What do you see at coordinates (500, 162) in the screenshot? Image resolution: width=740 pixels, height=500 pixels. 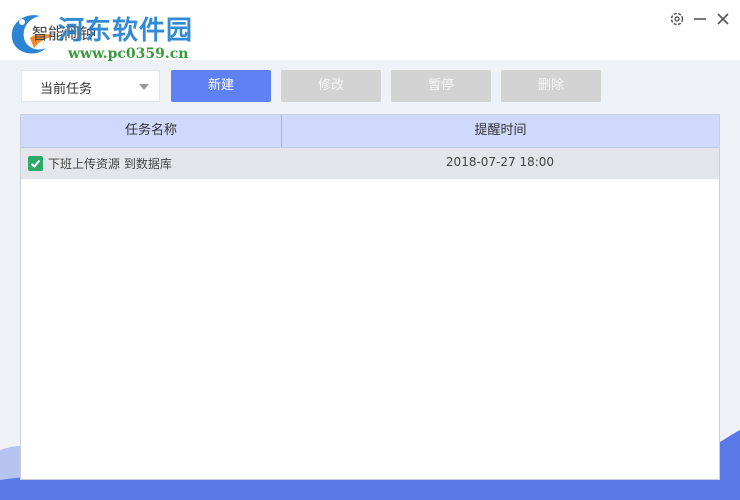 I see `reminder-time-cell: 2018-07-27 18:00` at bounding box center [500, 162].